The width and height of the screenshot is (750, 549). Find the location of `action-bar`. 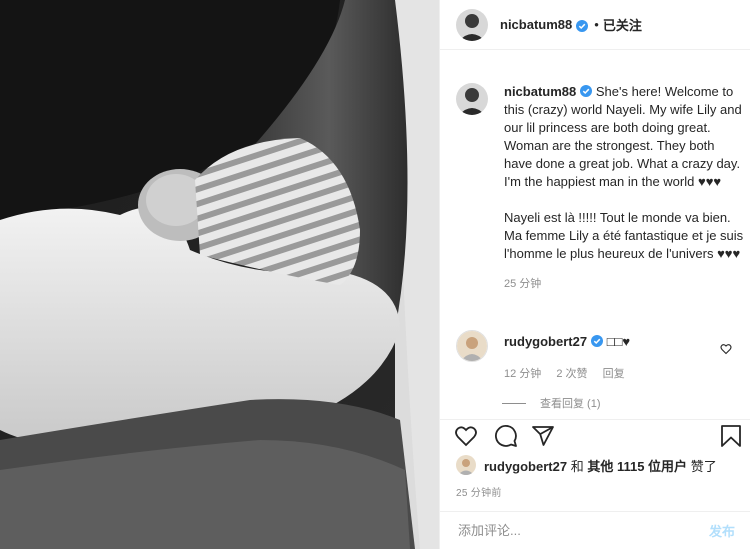

action-bar is located at coordinates (595, 434).